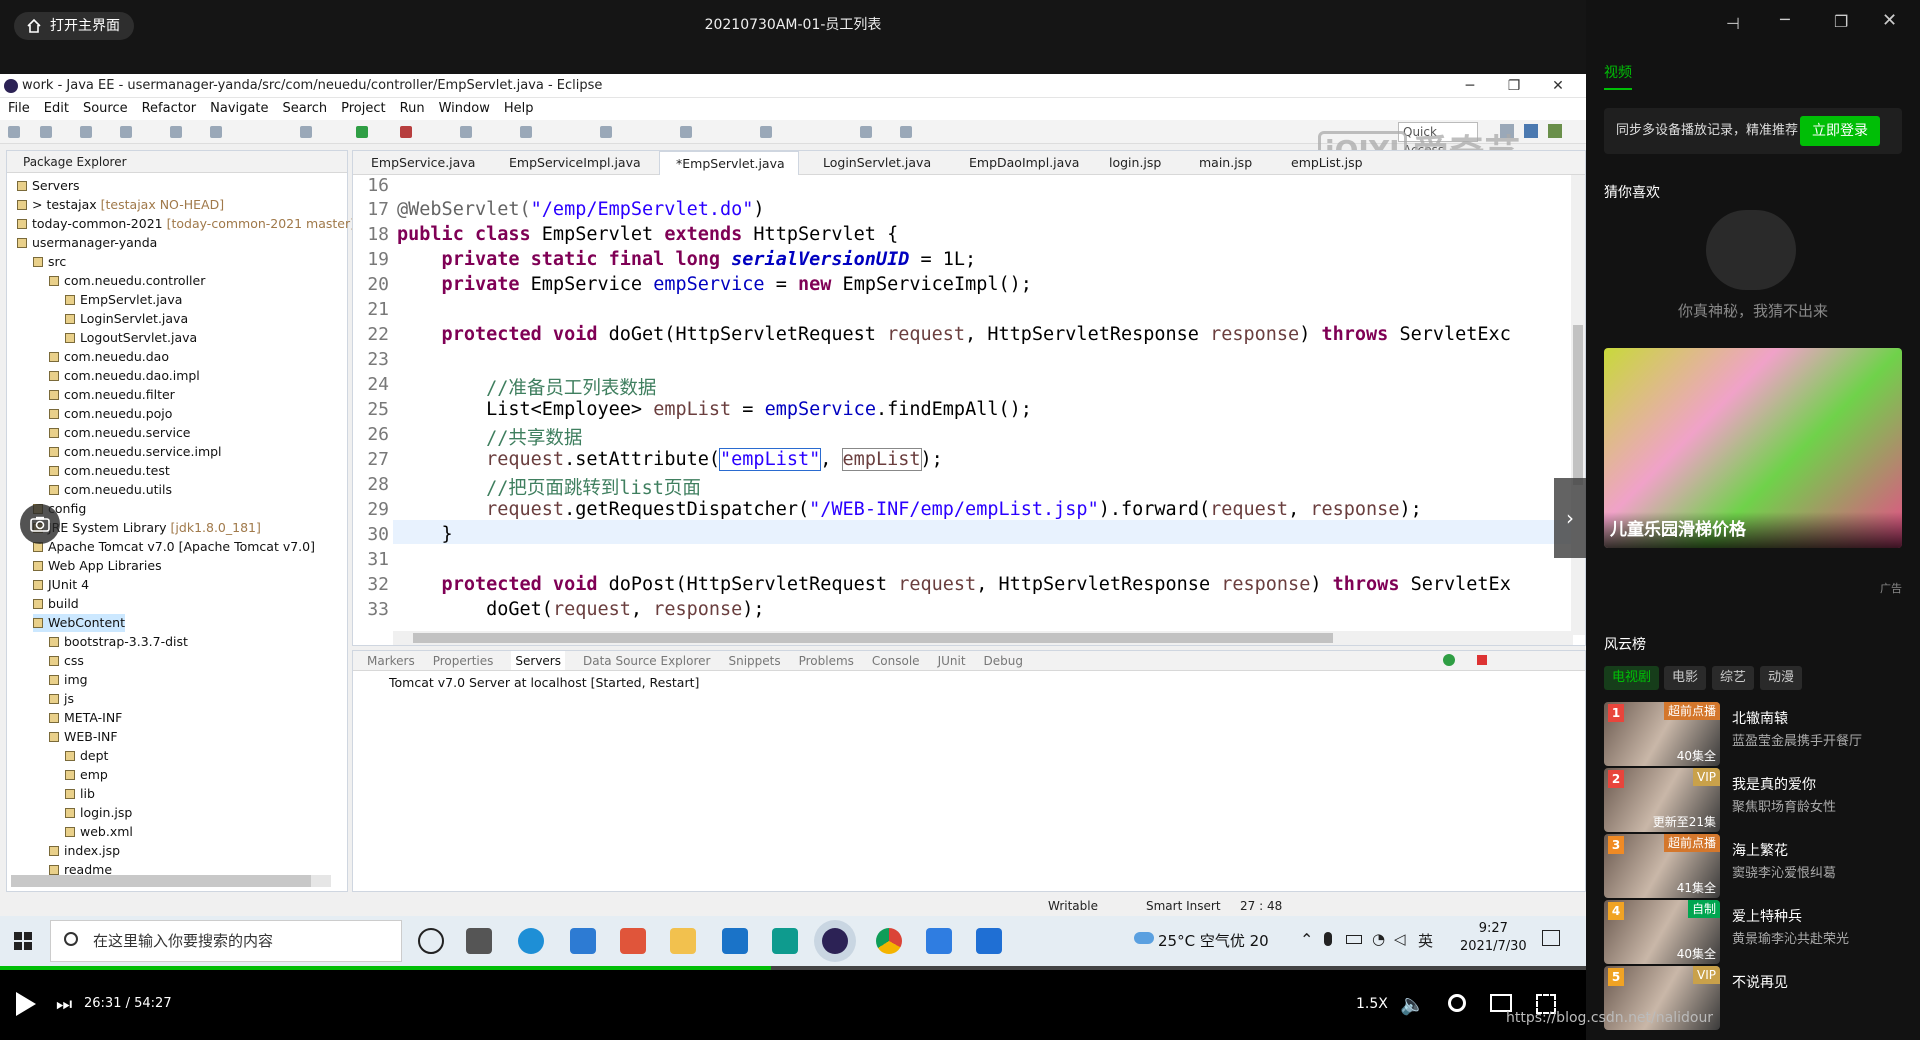  I want to click on editor-vscroll, so click(1578, 405).